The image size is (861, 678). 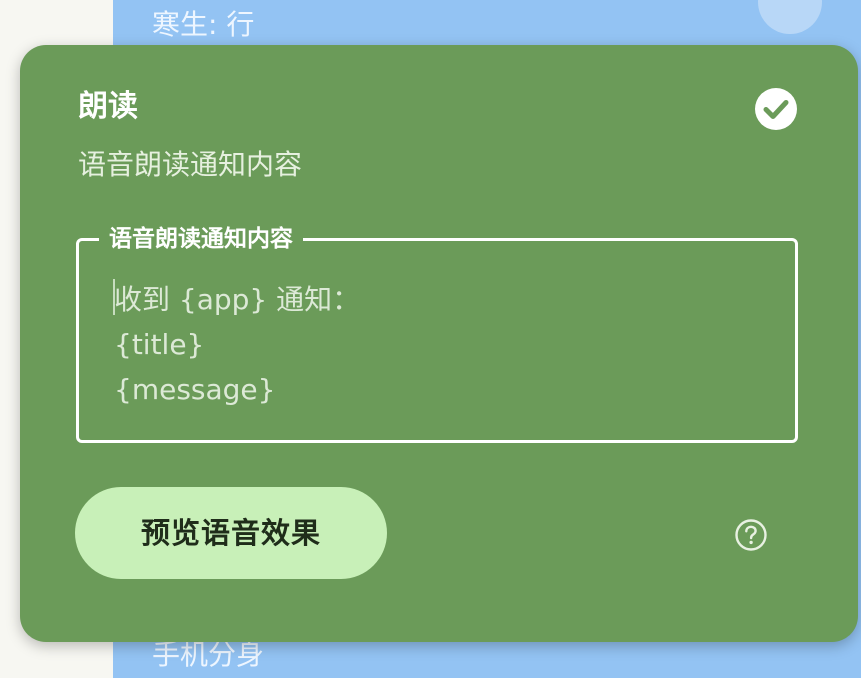 I want to click on preview-voice-button: 预览语音效果, so click(x=231, y=533).